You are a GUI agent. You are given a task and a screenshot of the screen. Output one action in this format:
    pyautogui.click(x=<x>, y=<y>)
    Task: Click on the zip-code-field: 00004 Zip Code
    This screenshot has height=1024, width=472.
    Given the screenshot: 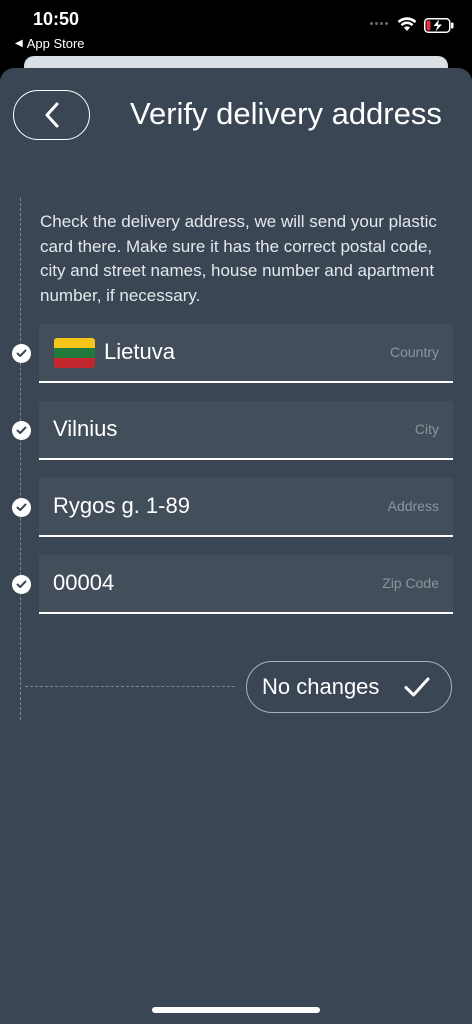 What is the action you would take?
    pyautogui.click(x=246, y=584)
    